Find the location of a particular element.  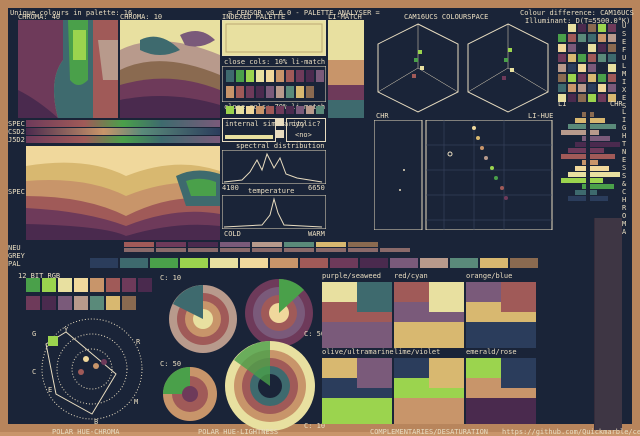

close-cols-10-label: close cols: 10% li-match is located at coordinates (275, 62).